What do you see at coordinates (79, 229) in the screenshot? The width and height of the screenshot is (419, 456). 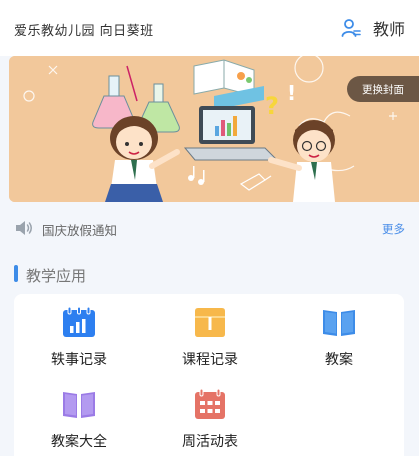 I see `notice-text: 国庆放假通知` at bounding box center [79, 229].